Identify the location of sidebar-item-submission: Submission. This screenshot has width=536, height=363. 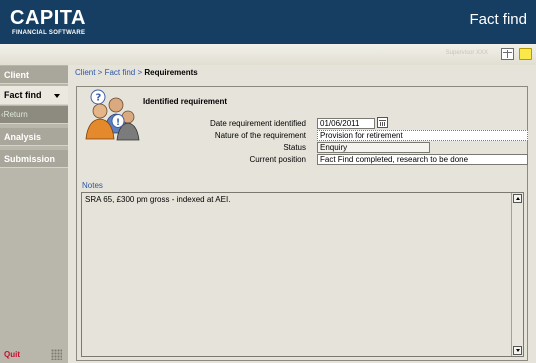
(34, 159).